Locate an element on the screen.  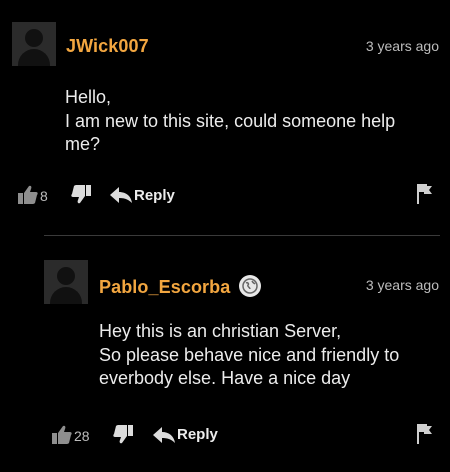
like-count: 8 is located at coordinates (44, 196).